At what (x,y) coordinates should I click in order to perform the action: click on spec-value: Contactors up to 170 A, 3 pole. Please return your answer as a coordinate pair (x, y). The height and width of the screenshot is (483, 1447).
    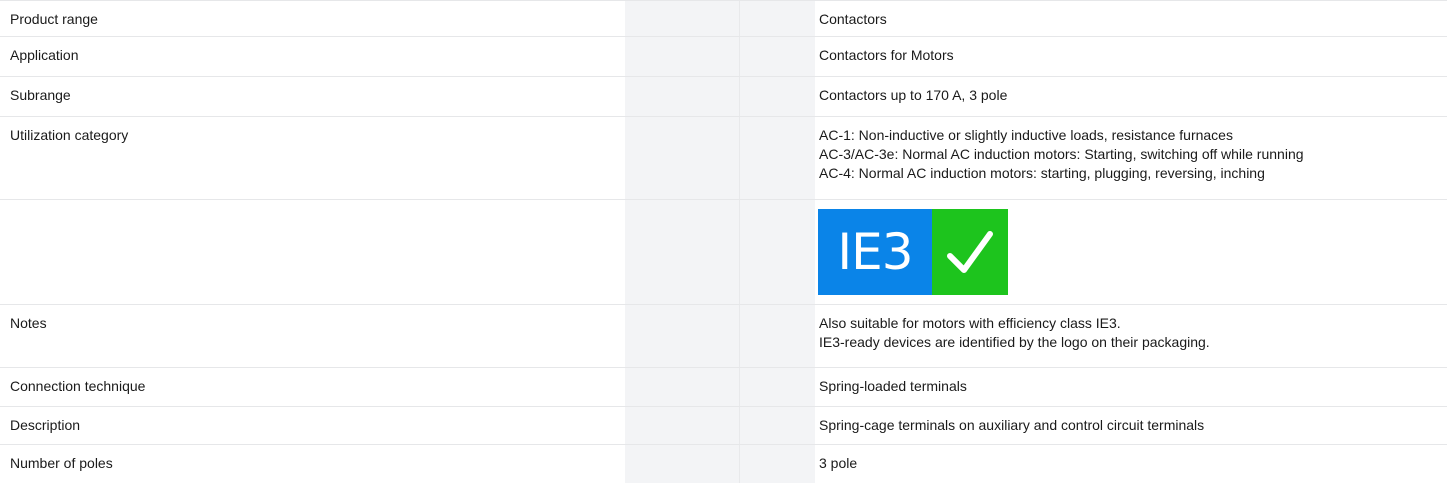
    Looking at the image, I should click on (913, 95).